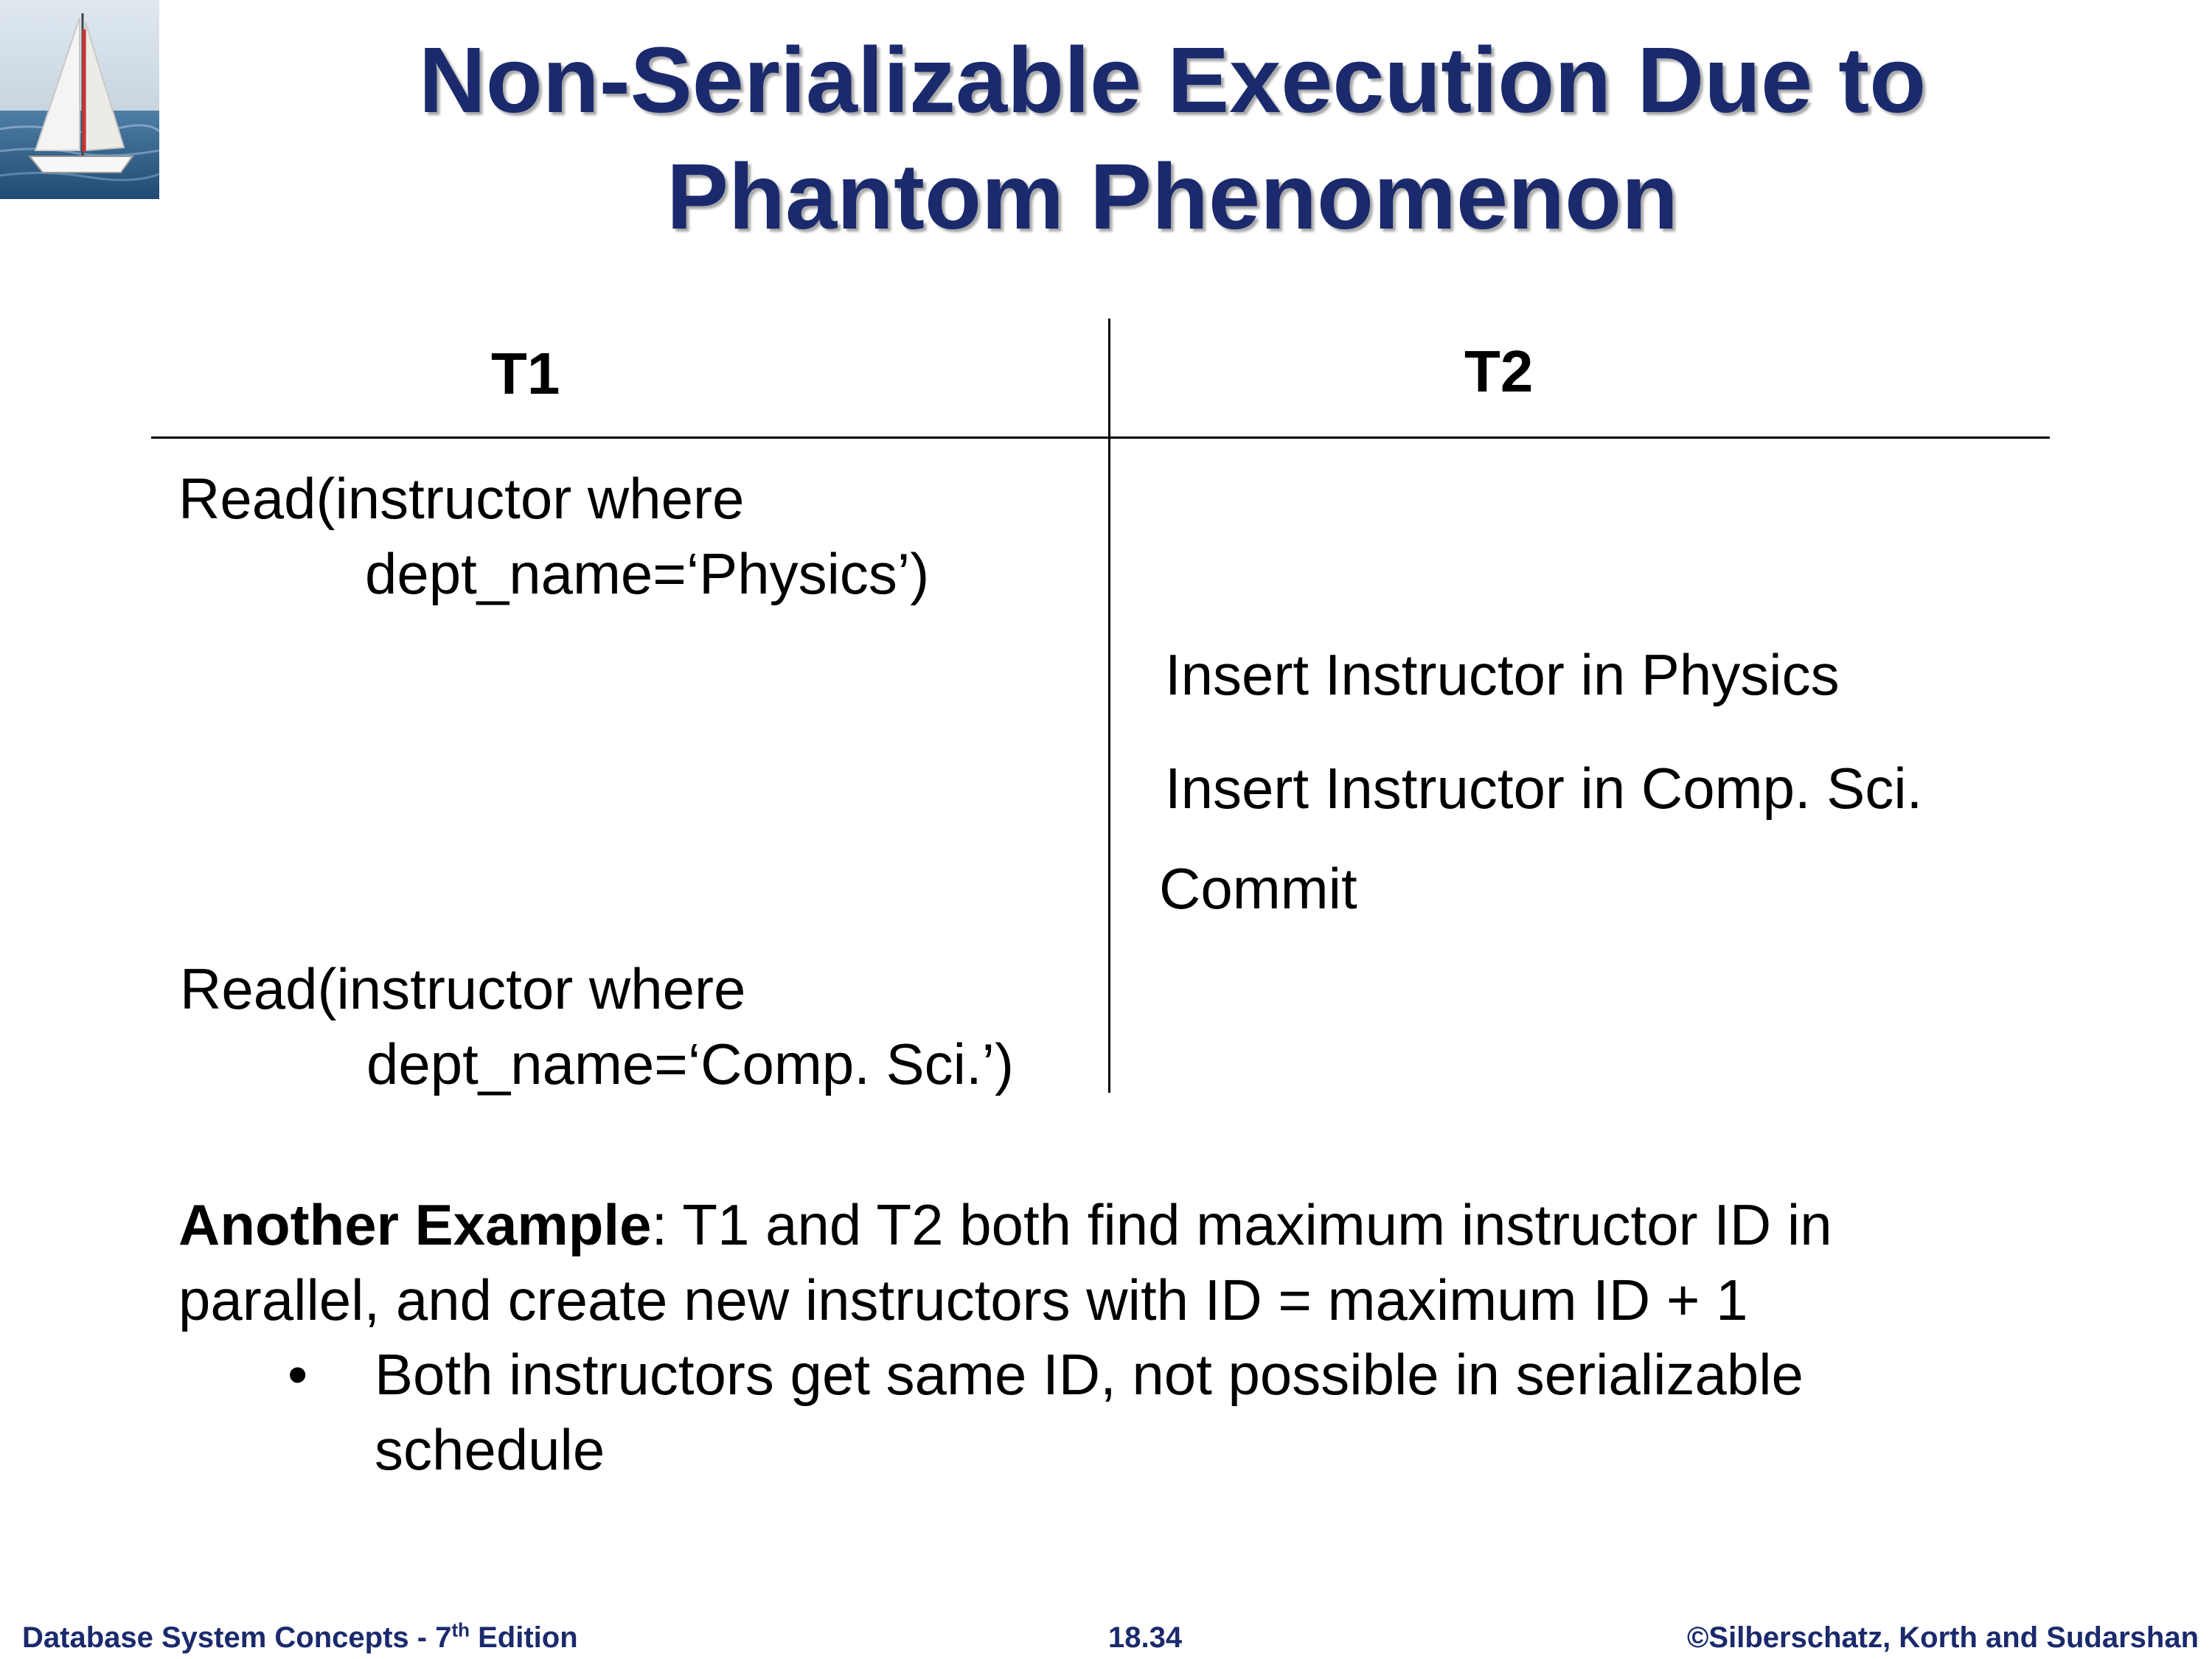  I want to click on t2-commit: Commit, so click(1258, 888).